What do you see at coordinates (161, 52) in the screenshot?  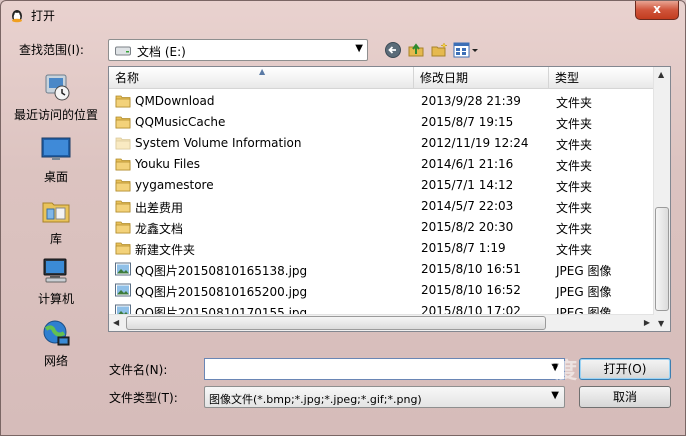 I see `lookin-value: 文档 (E:)` at bounding box center [161, 52].